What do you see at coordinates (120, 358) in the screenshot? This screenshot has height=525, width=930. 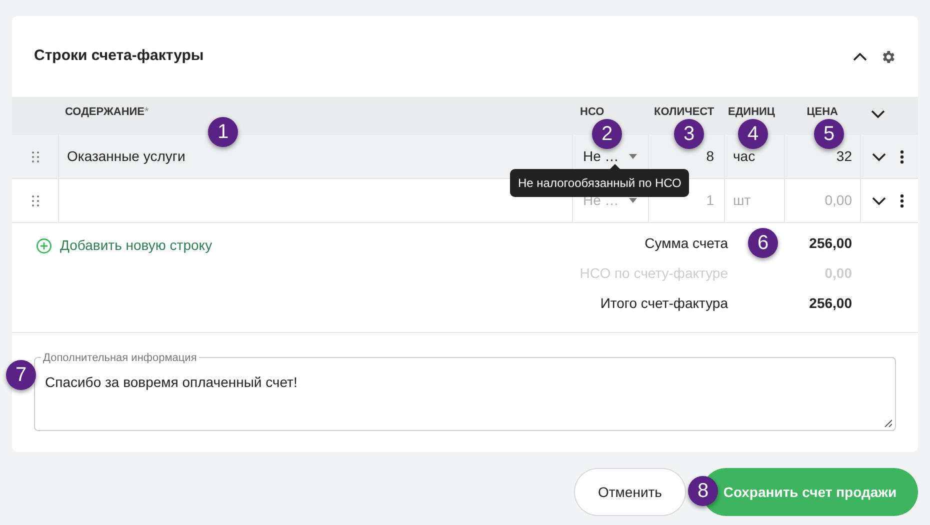 I see `field-label: Дополнительная информация` at bounding box center [120, 358].